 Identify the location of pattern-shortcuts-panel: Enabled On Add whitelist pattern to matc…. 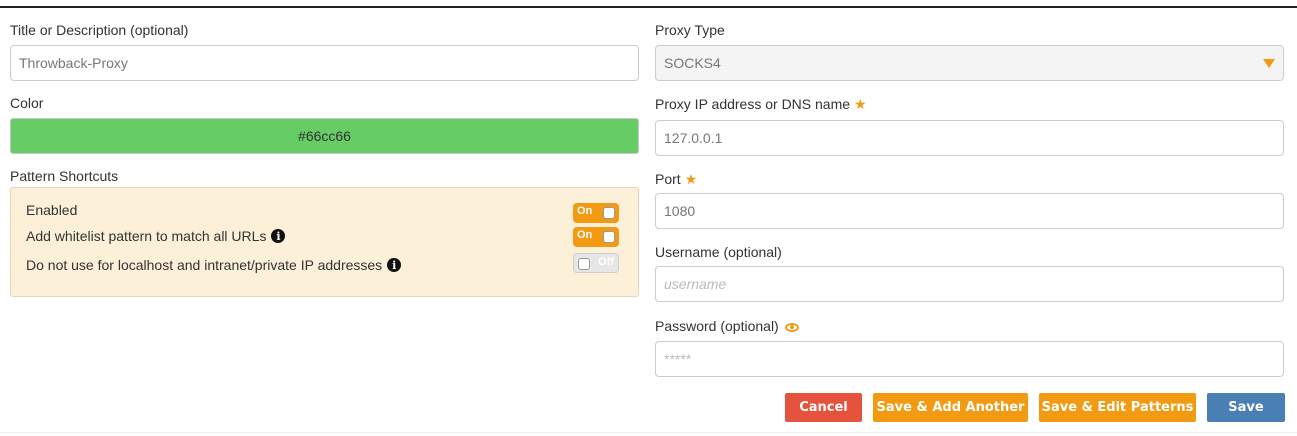
(324, 242).